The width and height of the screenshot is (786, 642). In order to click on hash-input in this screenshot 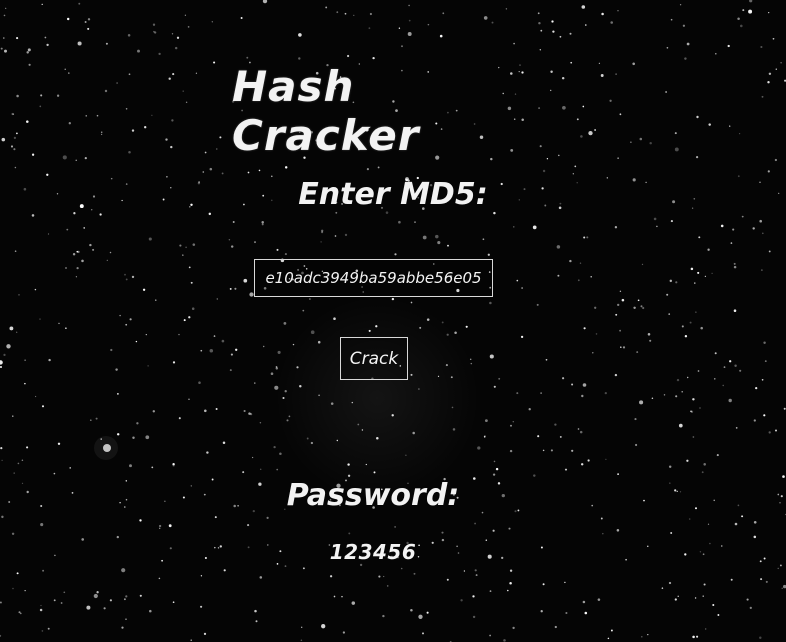, I will do `click(373, 278)`.